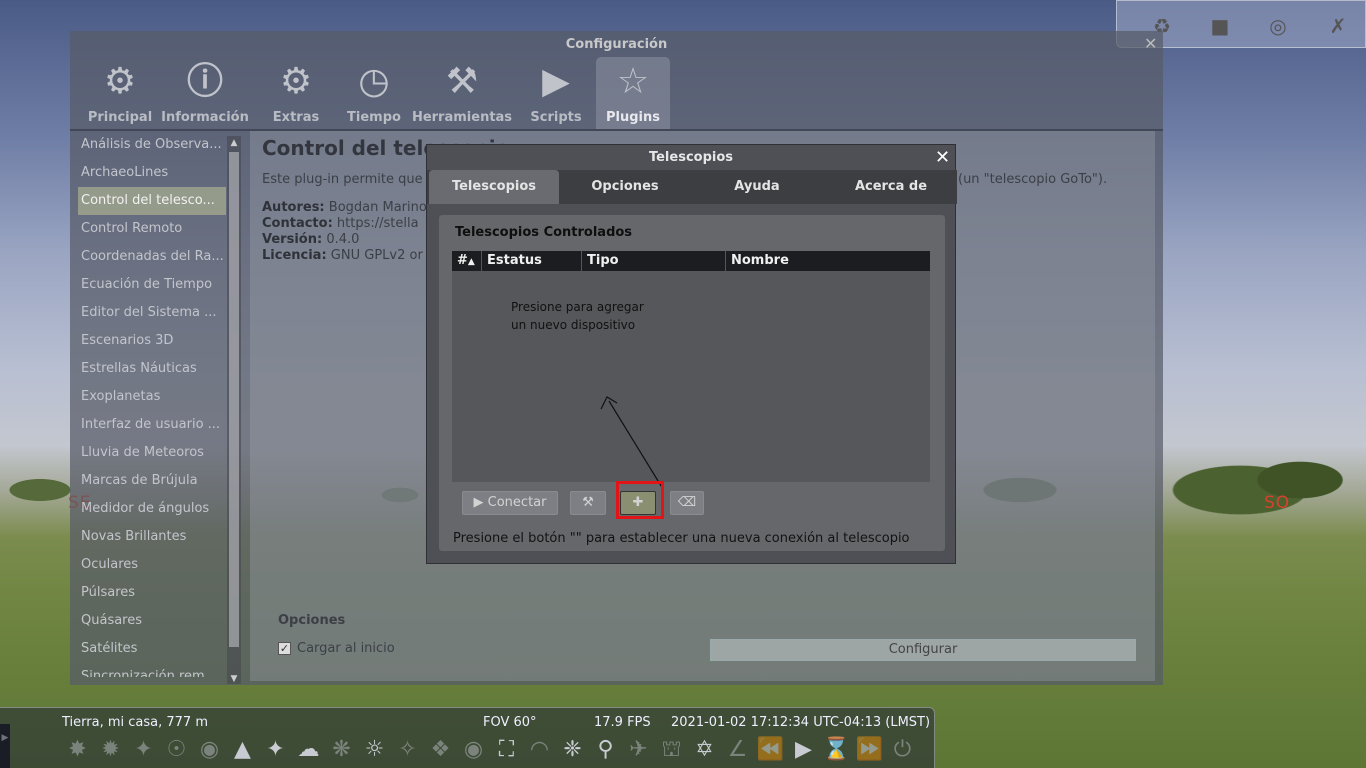 The width and height of the screenshot is (1366, 768). What do you see at coordinates (205, 93) in the screenshot?
I see `tab-informacion: ⓘ Información` at bounding box center [205, 93].